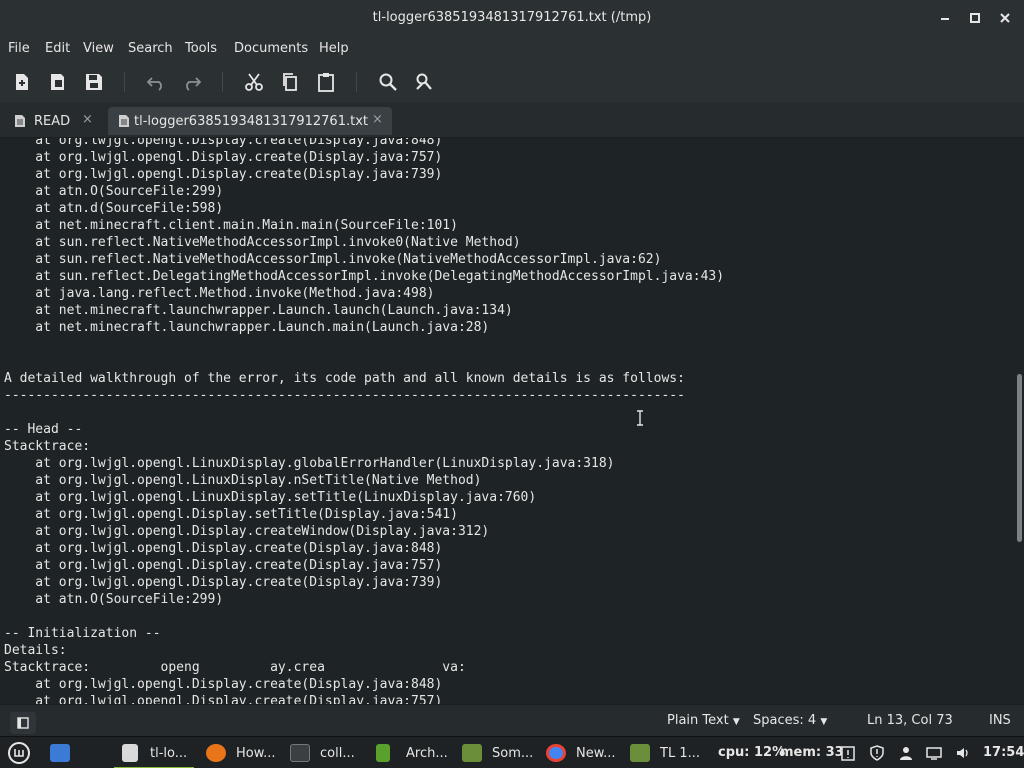 This screenshot has width=1024, height=768. What do you see at coordinates (201, 48) in the screenshot?
I see `menu-tools: Tools` at bounding box center [201, 48].